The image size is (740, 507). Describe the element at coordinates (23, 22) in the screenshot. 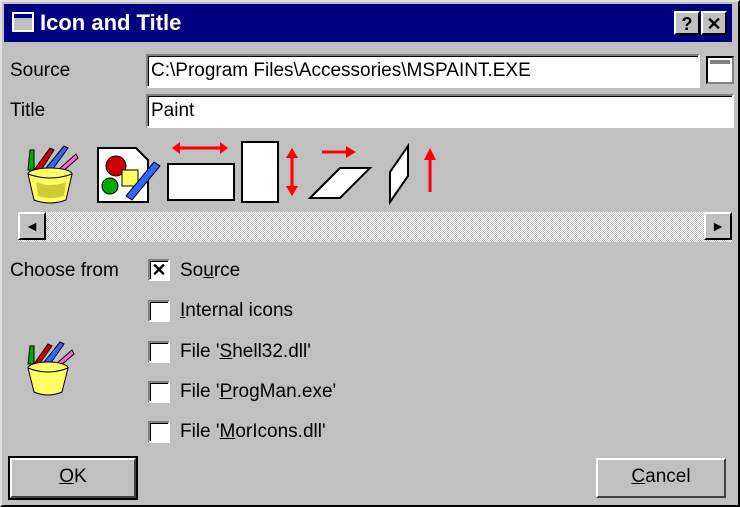

I see `window-icon` at that location.